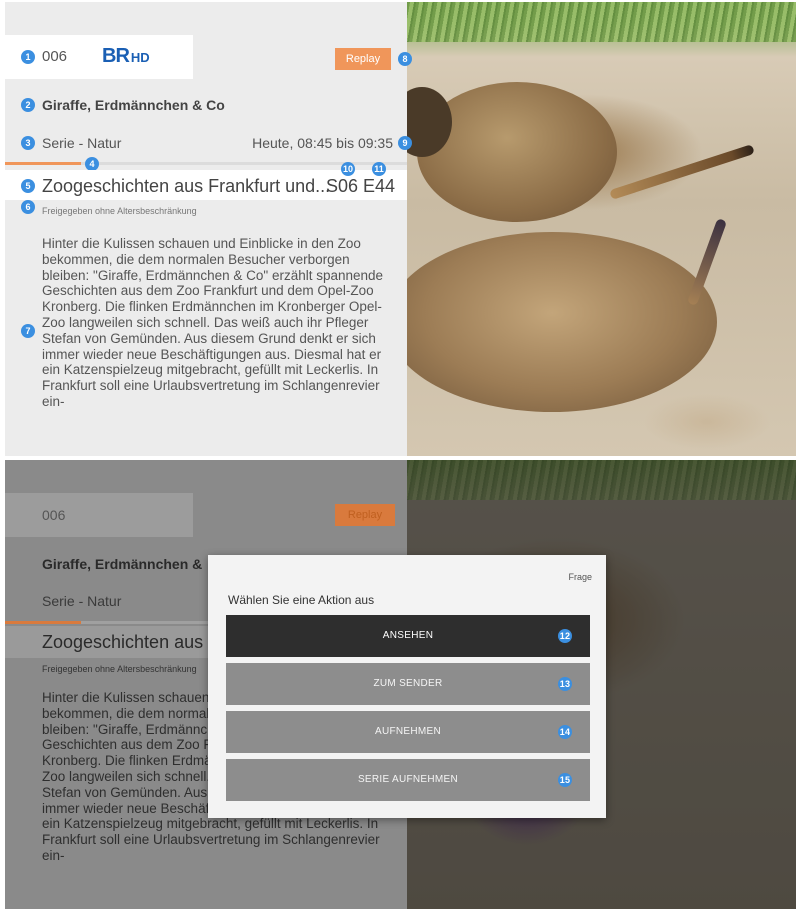 This screenshot has height=909, width=796. I want to click on show-title: Giraffe, Erdmännchen & Co, so click(133, 105).